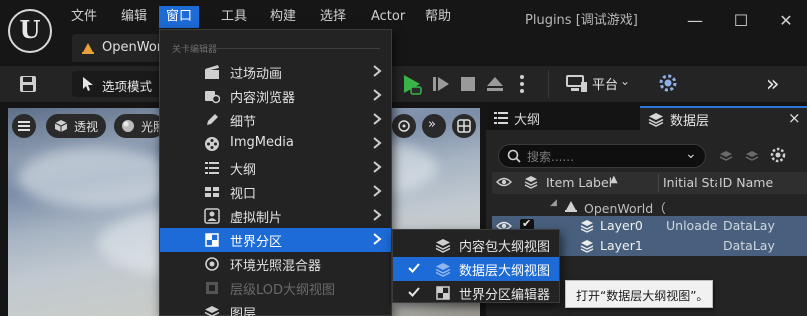 This screenshot has height=316, width=807. What do you see at coordinates (139, 126) in the screenshot?
I see `lit-mode-button: 光照` at bounding box center [139, 126].